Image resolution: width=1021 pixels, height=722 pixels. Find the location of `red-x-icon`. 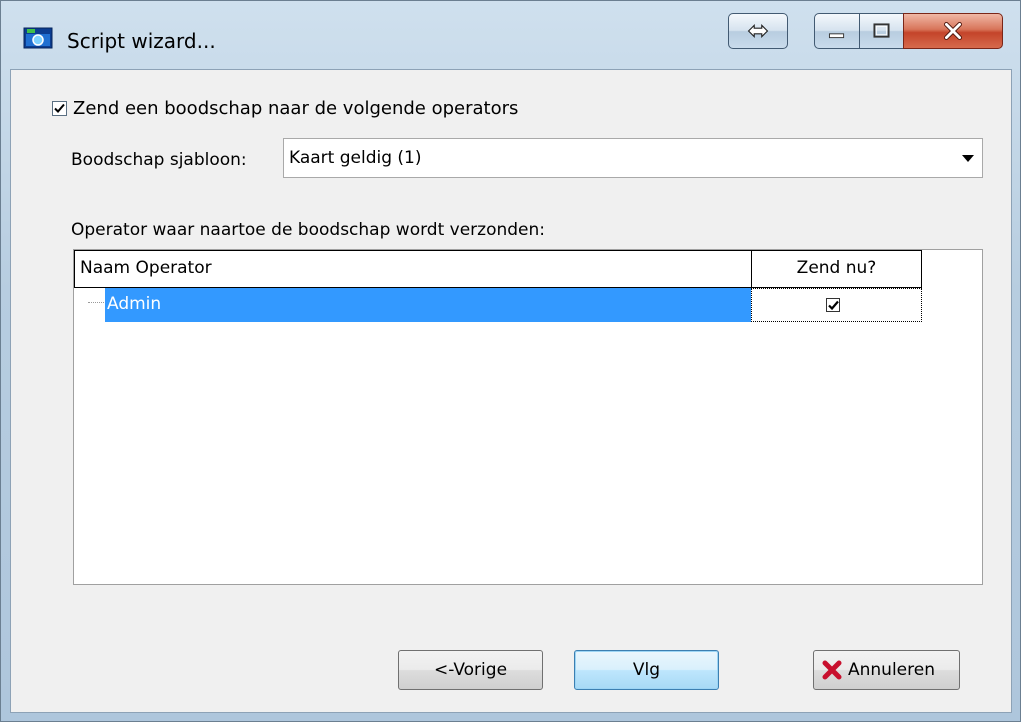

red-x-icon is located at coordinates (832, 670).